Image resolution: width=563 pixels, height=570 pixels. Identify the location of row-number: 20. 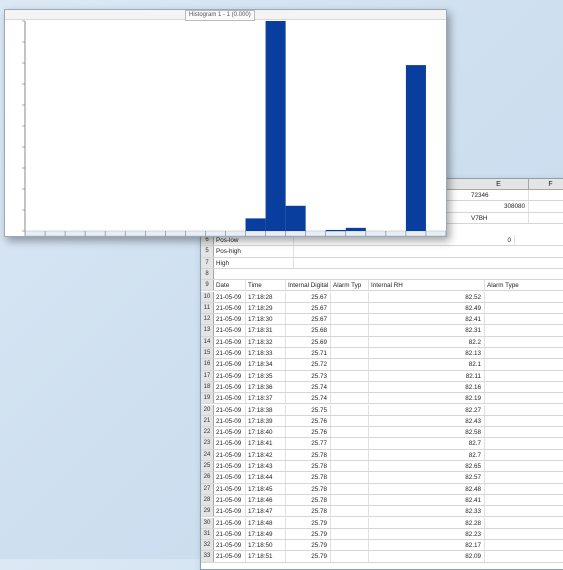
(207, 409).